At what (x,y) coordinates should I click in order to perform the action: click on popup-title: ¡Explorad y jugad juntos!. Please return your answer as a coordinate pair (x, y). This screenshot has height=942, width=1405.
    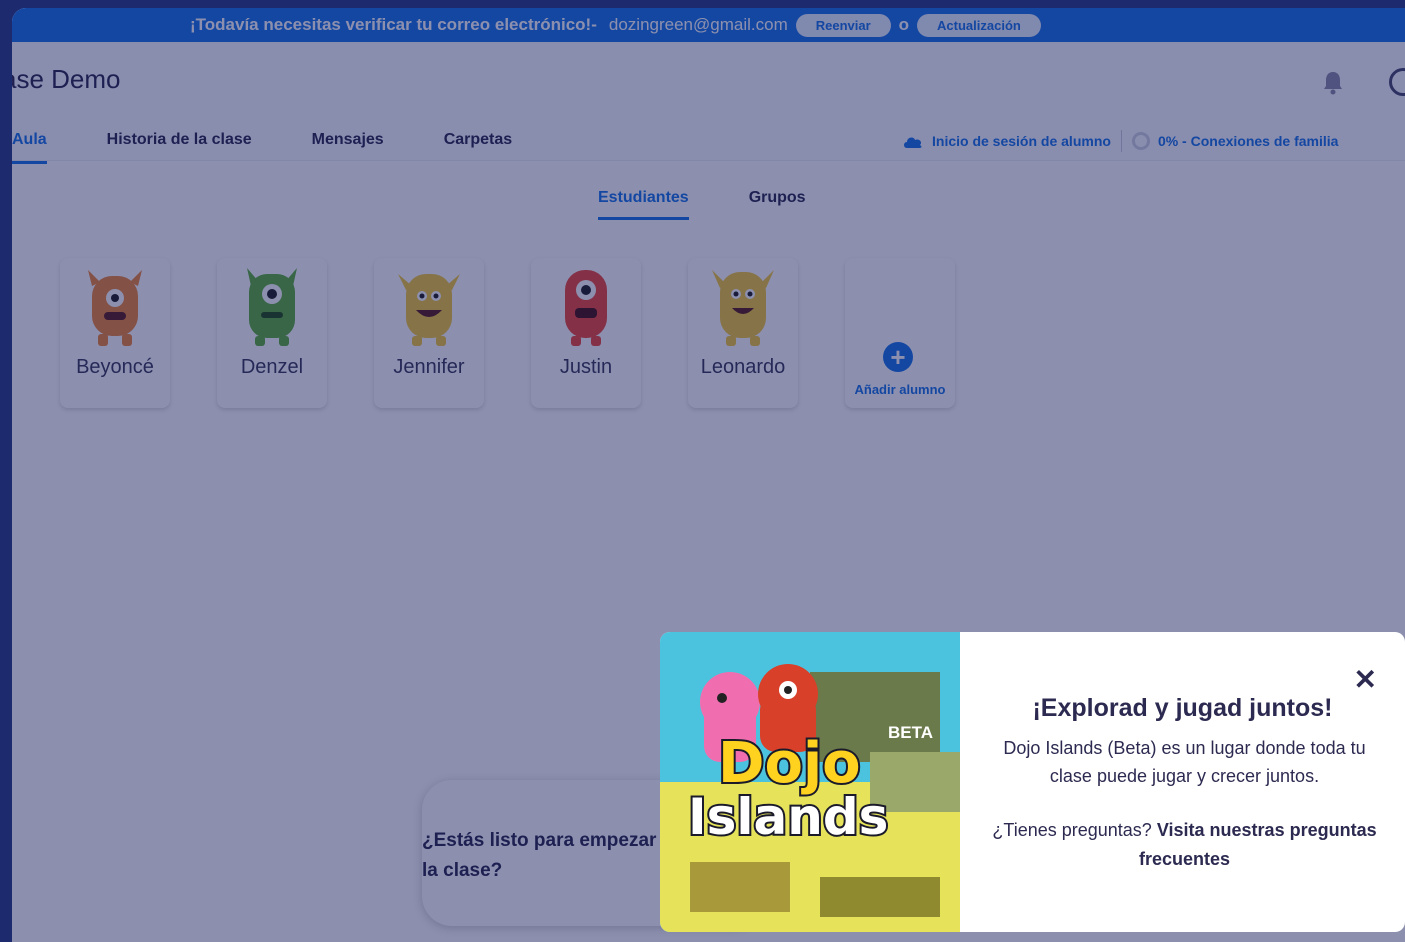
    Looking at the image, I should click on (1182, 708).